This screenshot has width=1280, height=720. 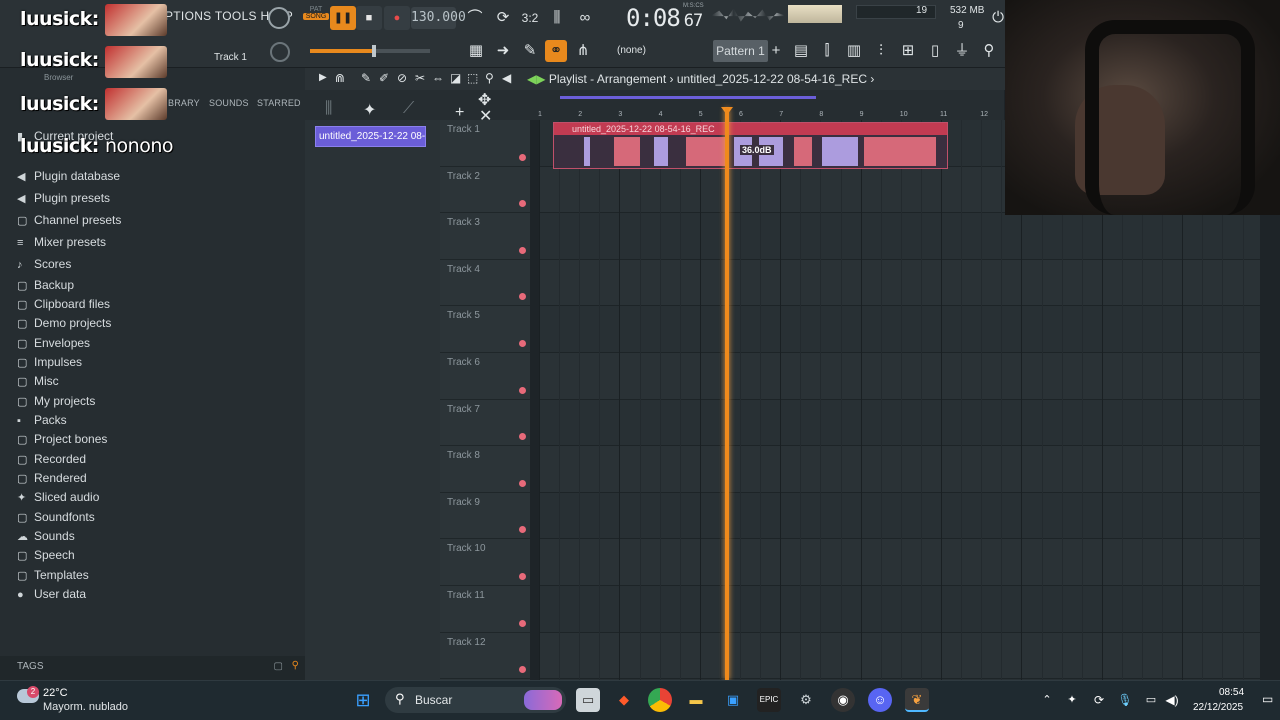 I want to click on channel-rack-icon: ⫿, so click(x=827, y=51).